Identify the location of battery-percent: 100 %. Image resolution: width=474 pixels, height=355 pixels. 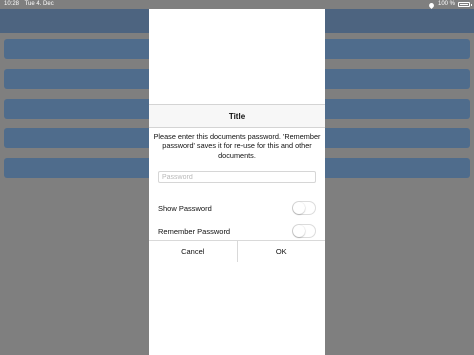
(446, 4).